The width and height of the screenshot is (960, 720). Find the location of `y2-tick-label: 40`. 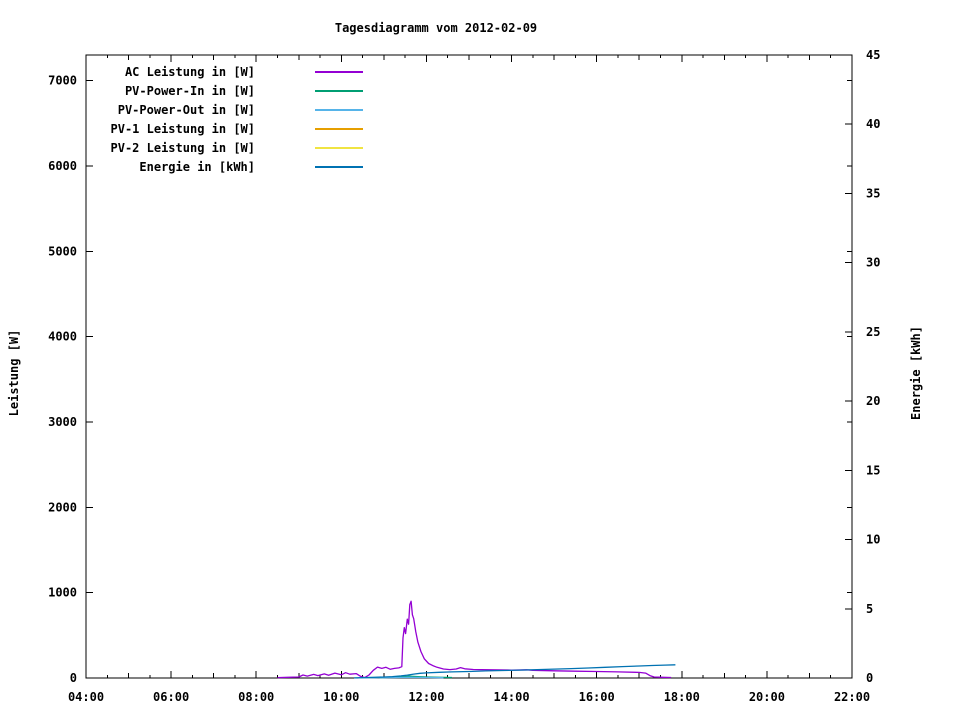

y2-tick-label: 40 is located at coordinates (873, 124).